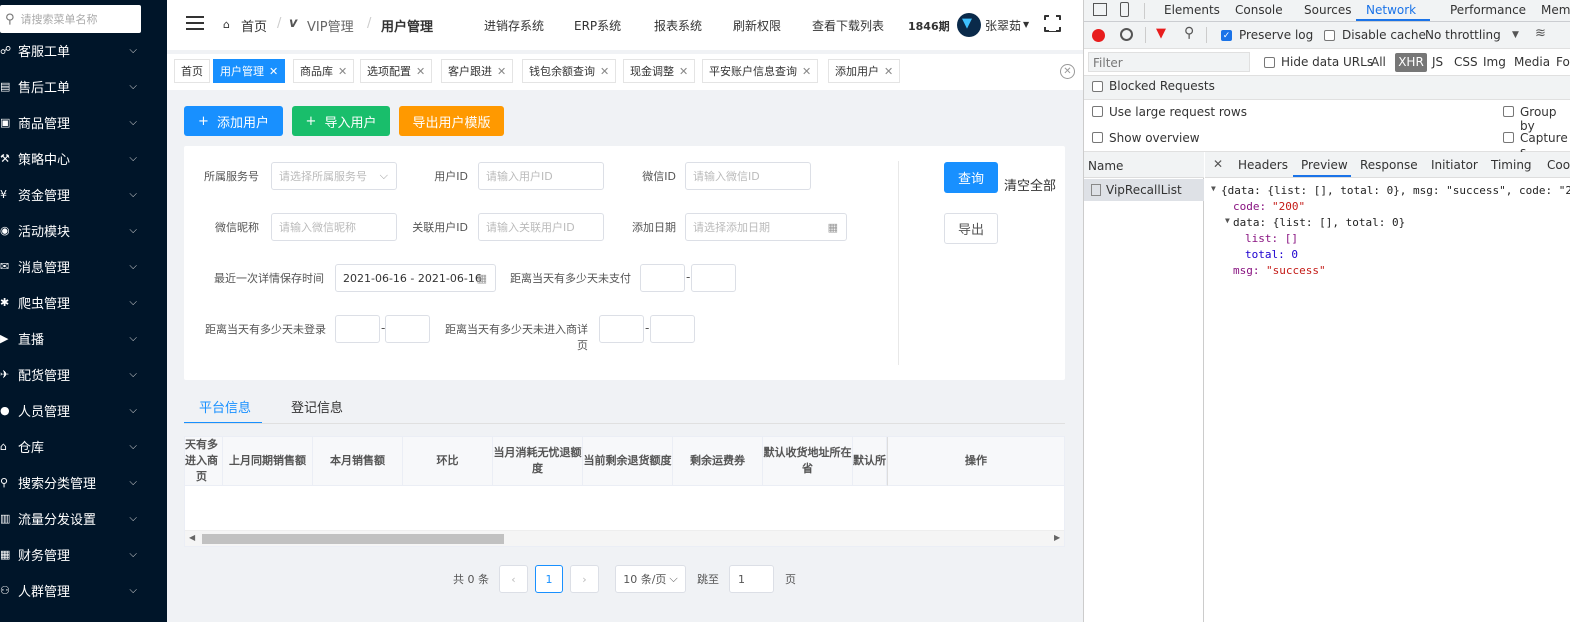 This screenshot has width=1570, height=622. I want to click on fullscreen-icon, so click(1052, 23).